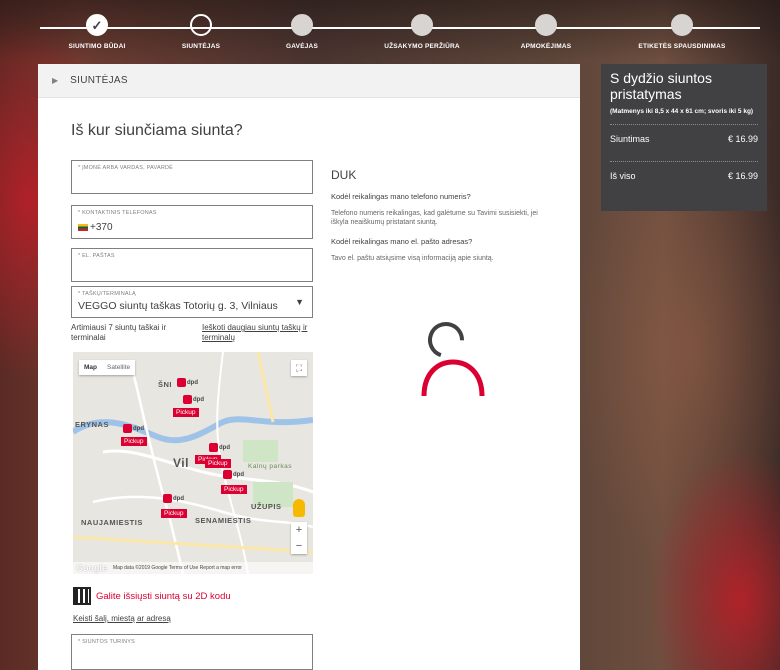 The width and height of the screenshot is (780, 670). Describe the element at coordinates (223, 520) in the screenshot. I see `map-label-senamiestis: SENAMIESTIS` at that location.